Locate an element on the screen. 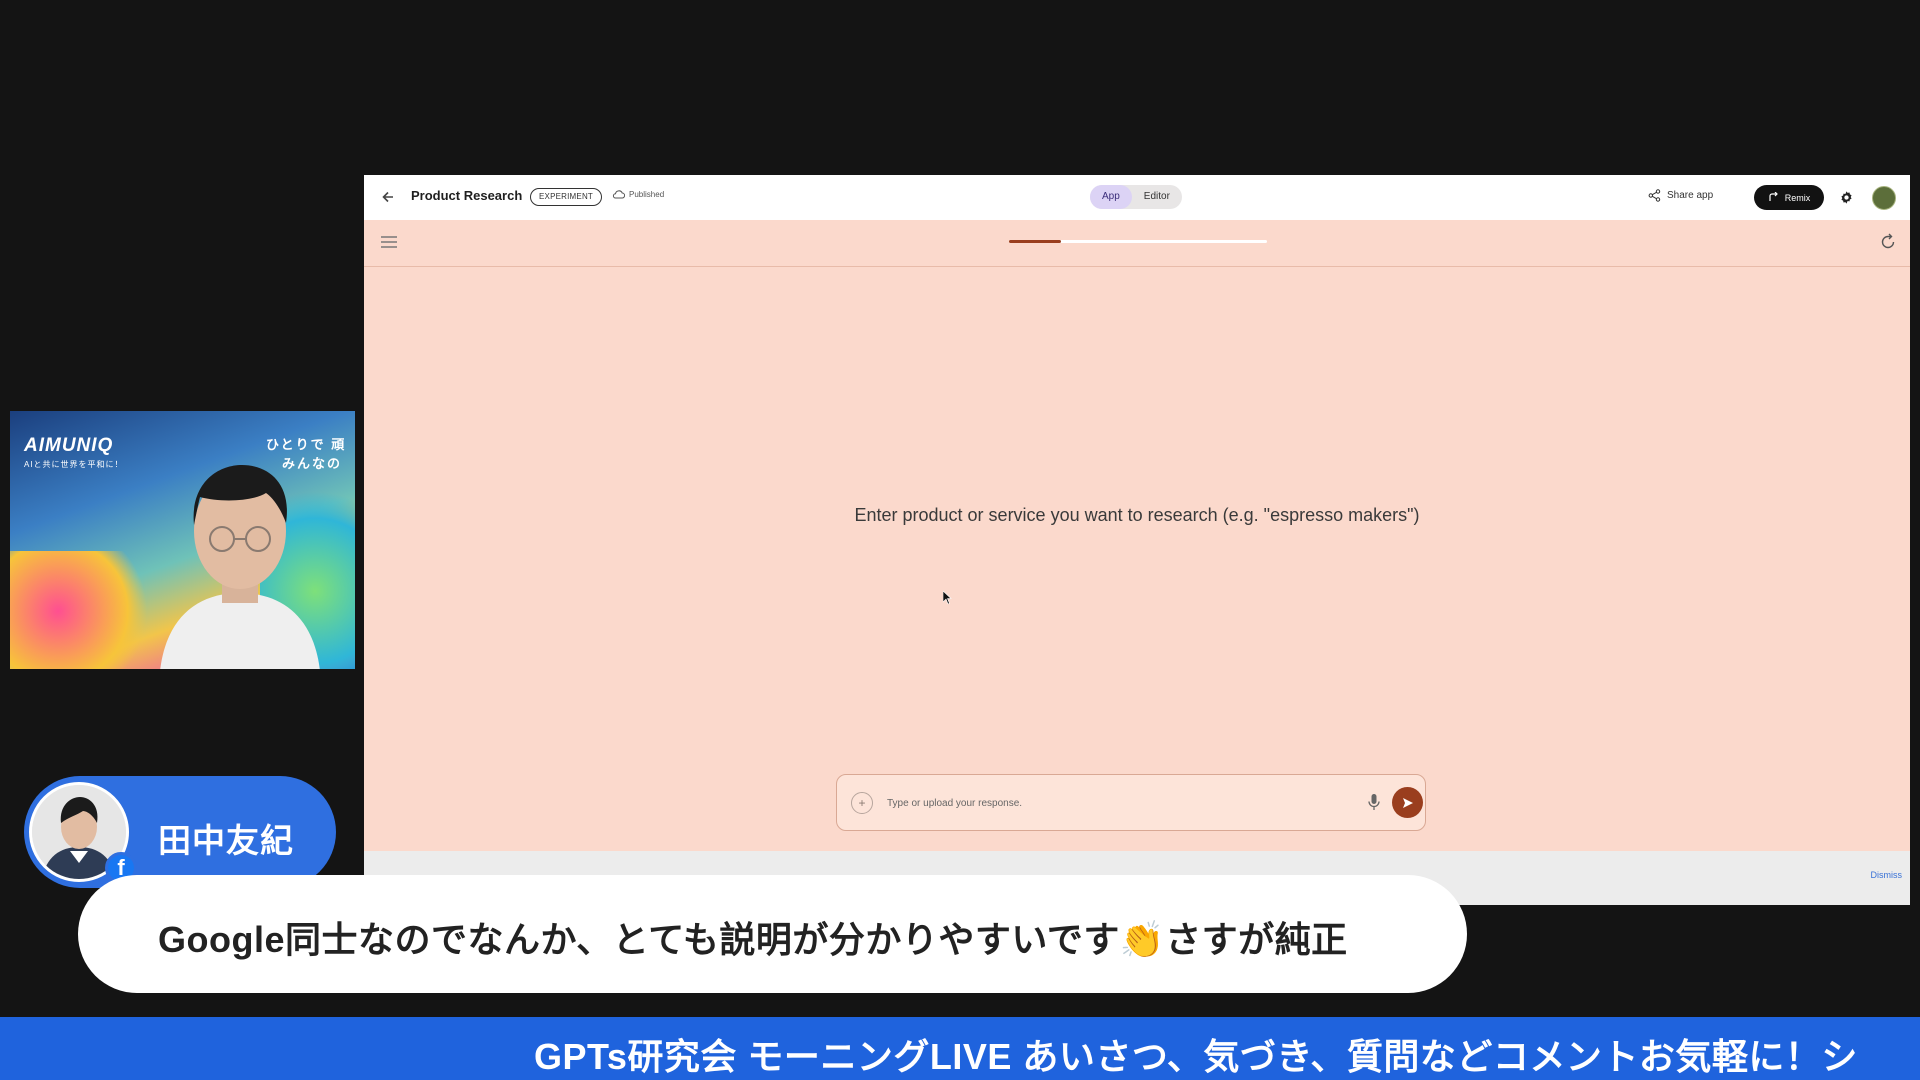 The height and width of the screenshot is (1080, 1920). response-composer: + is located at coordinates (1131, 802).